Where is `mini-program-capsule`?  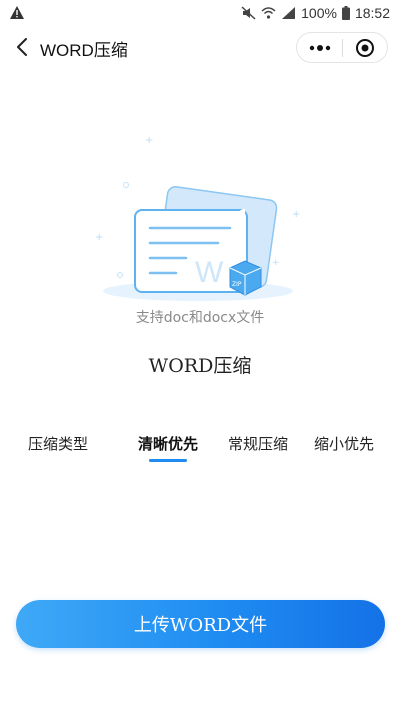
mini-program-capsule is located at coordinates (342, 47).